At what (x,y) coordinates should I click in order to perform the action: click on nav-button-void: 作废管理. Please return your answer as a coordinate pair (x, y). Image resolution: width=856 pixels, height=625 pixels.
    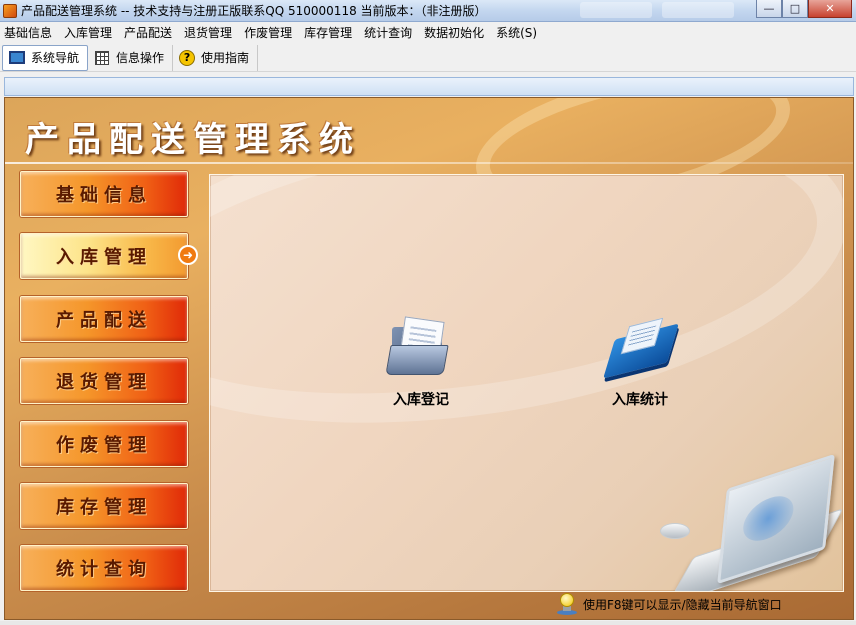
    Looking at the image, I should click on (104, 444).